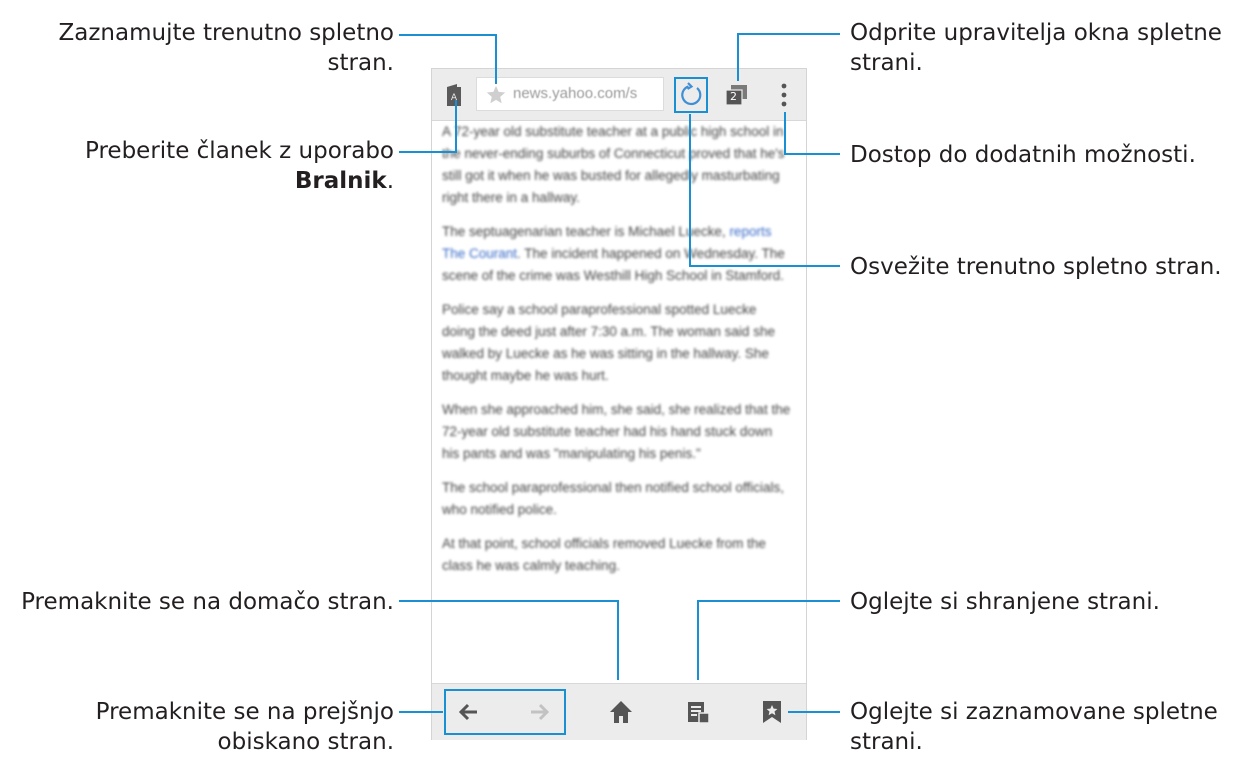 The height and width of the screenshot is (757, 1235). I want to click on callout-refresh-text: Osvežite trenutno spletno stran., so click(1036, 267).